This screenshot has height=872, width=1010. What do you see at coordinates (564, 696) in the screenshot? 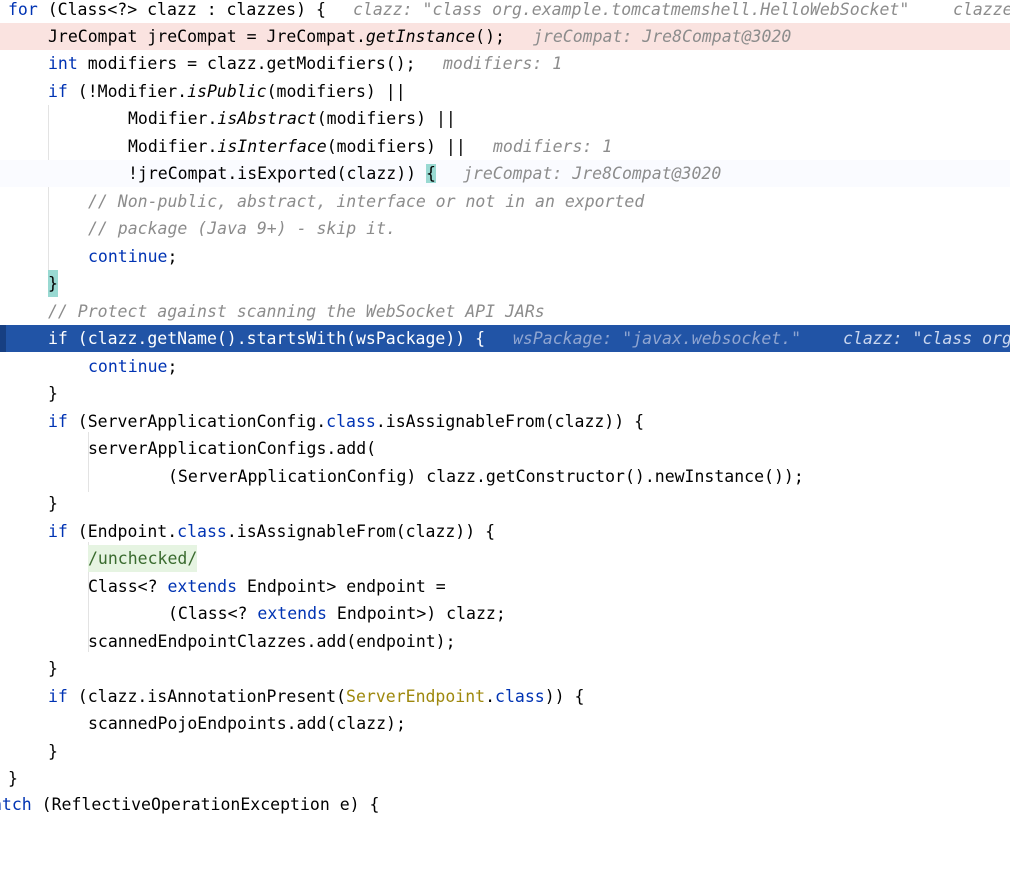
I see `code-text: )) {` at bounding box center [564, 696].